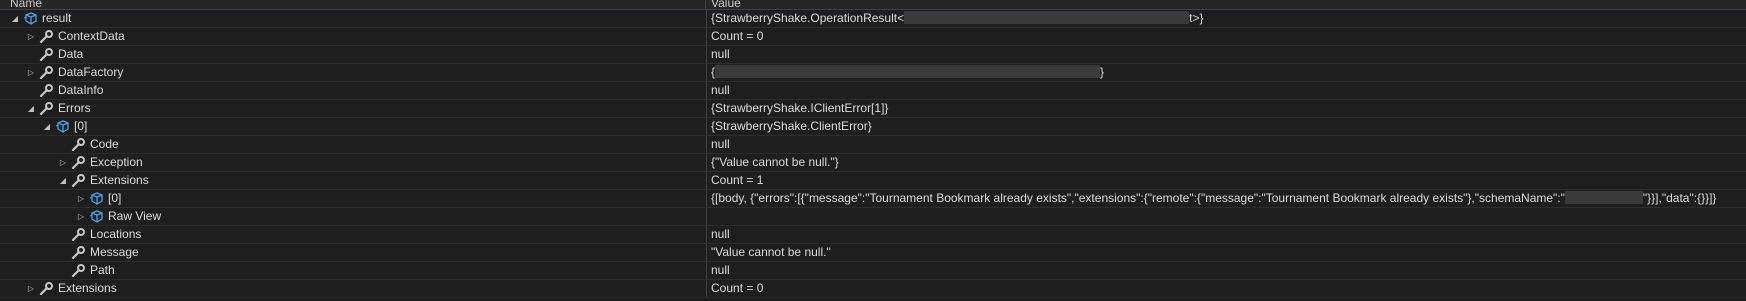  What do you see at coordinates (1226, 126) in the screenshot?
I see `value-cell: {StrawberryShake.ClientError}` at bounding box center [1226, 126].